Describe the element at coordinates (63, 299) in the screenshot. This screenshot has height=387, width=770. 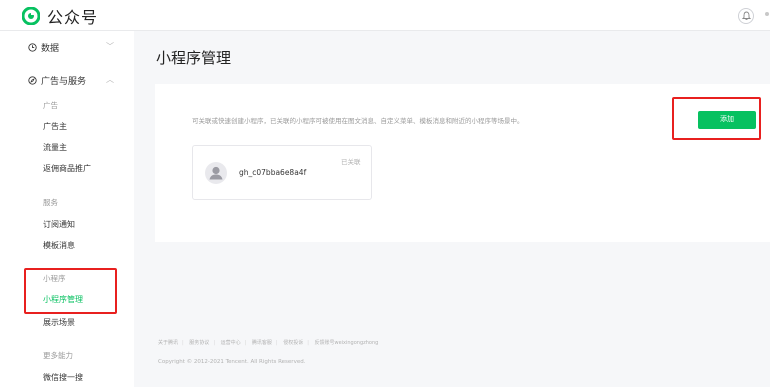
I see `sidebar-item-miniprogram-manage: 小程序管理` at that location.